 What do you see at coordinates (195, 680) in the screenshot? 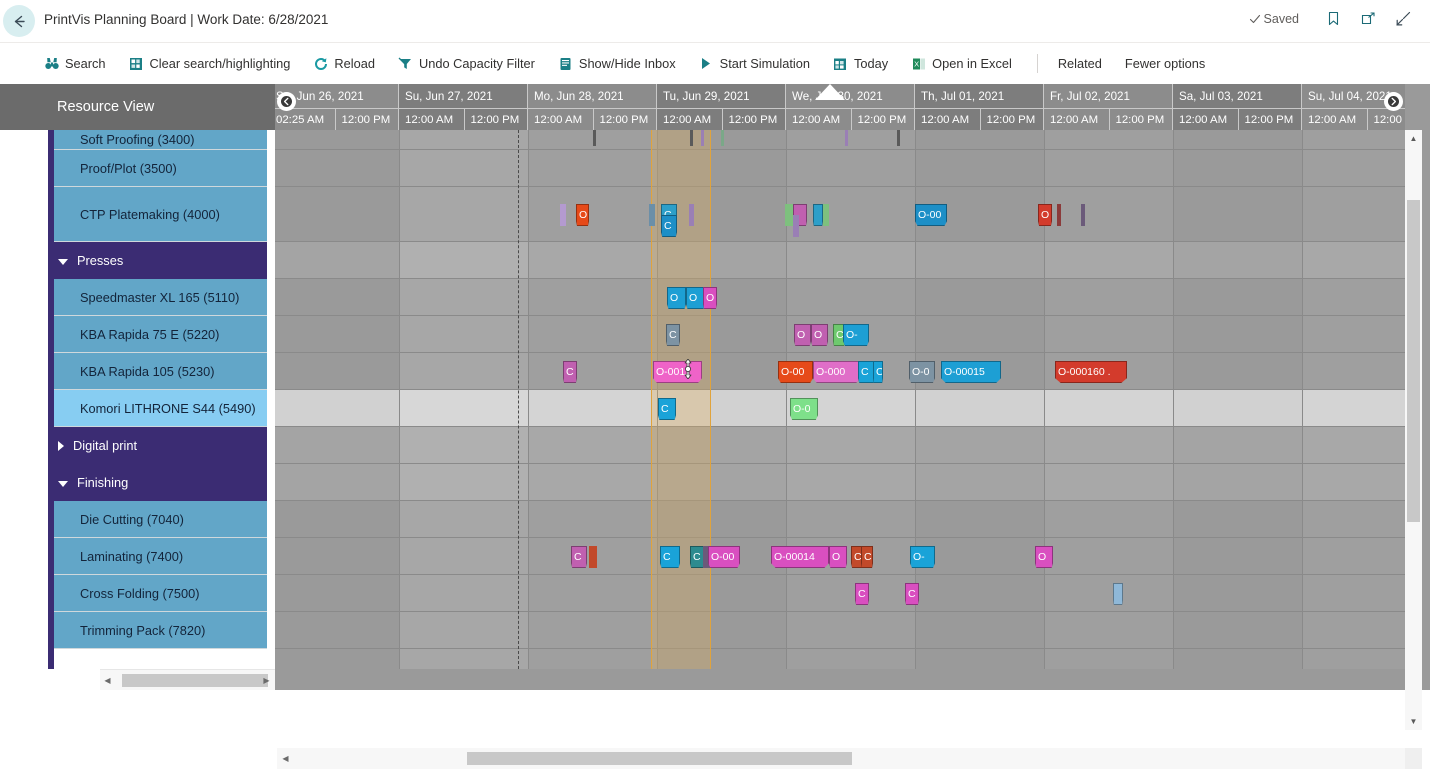
I see `scrollbar-thumb` at bounding box center [195, 680].